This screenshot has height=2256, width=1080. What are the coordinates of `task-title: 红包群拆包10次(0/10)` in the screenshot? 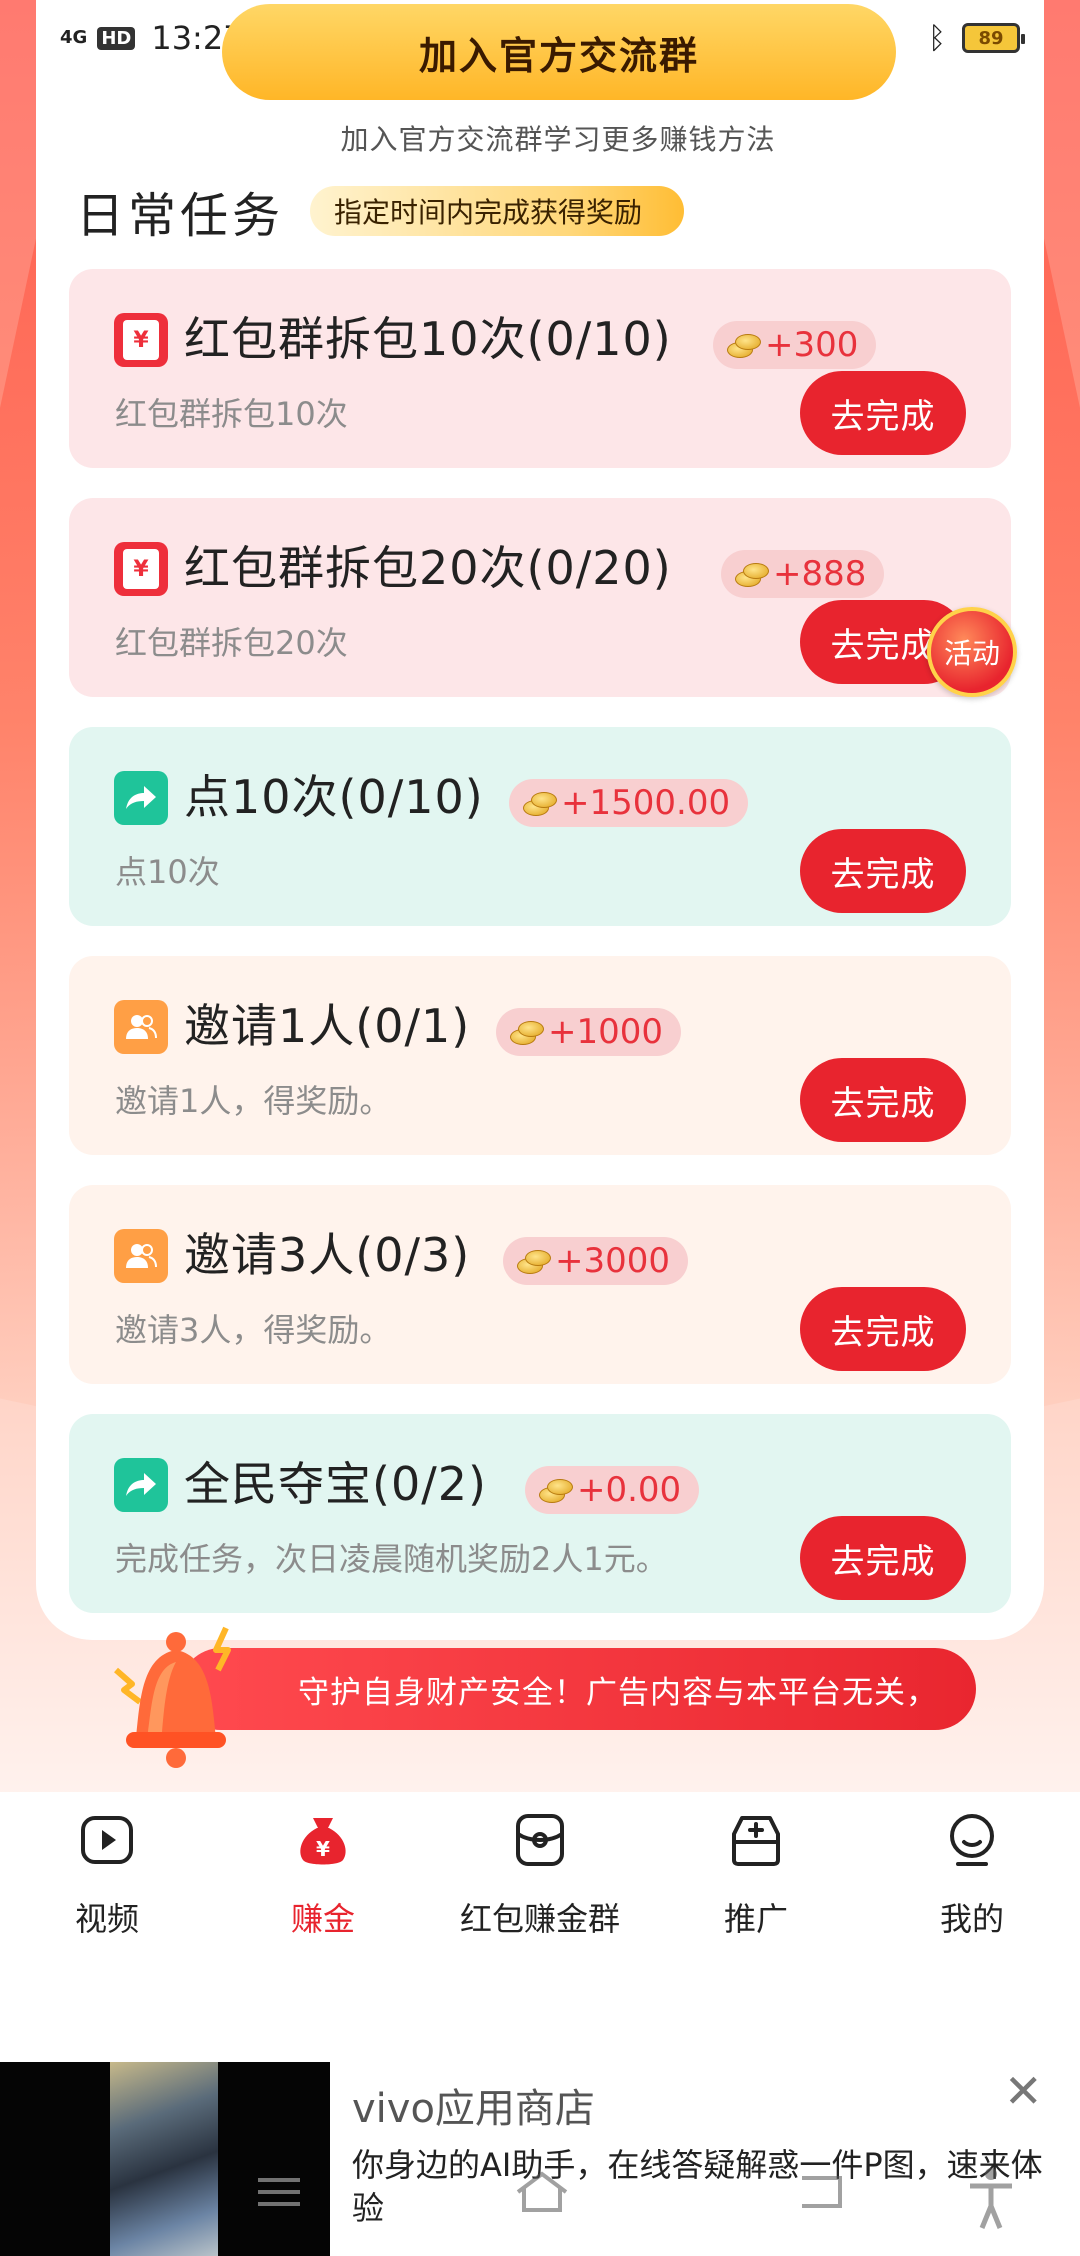 It's located at (428, 339).